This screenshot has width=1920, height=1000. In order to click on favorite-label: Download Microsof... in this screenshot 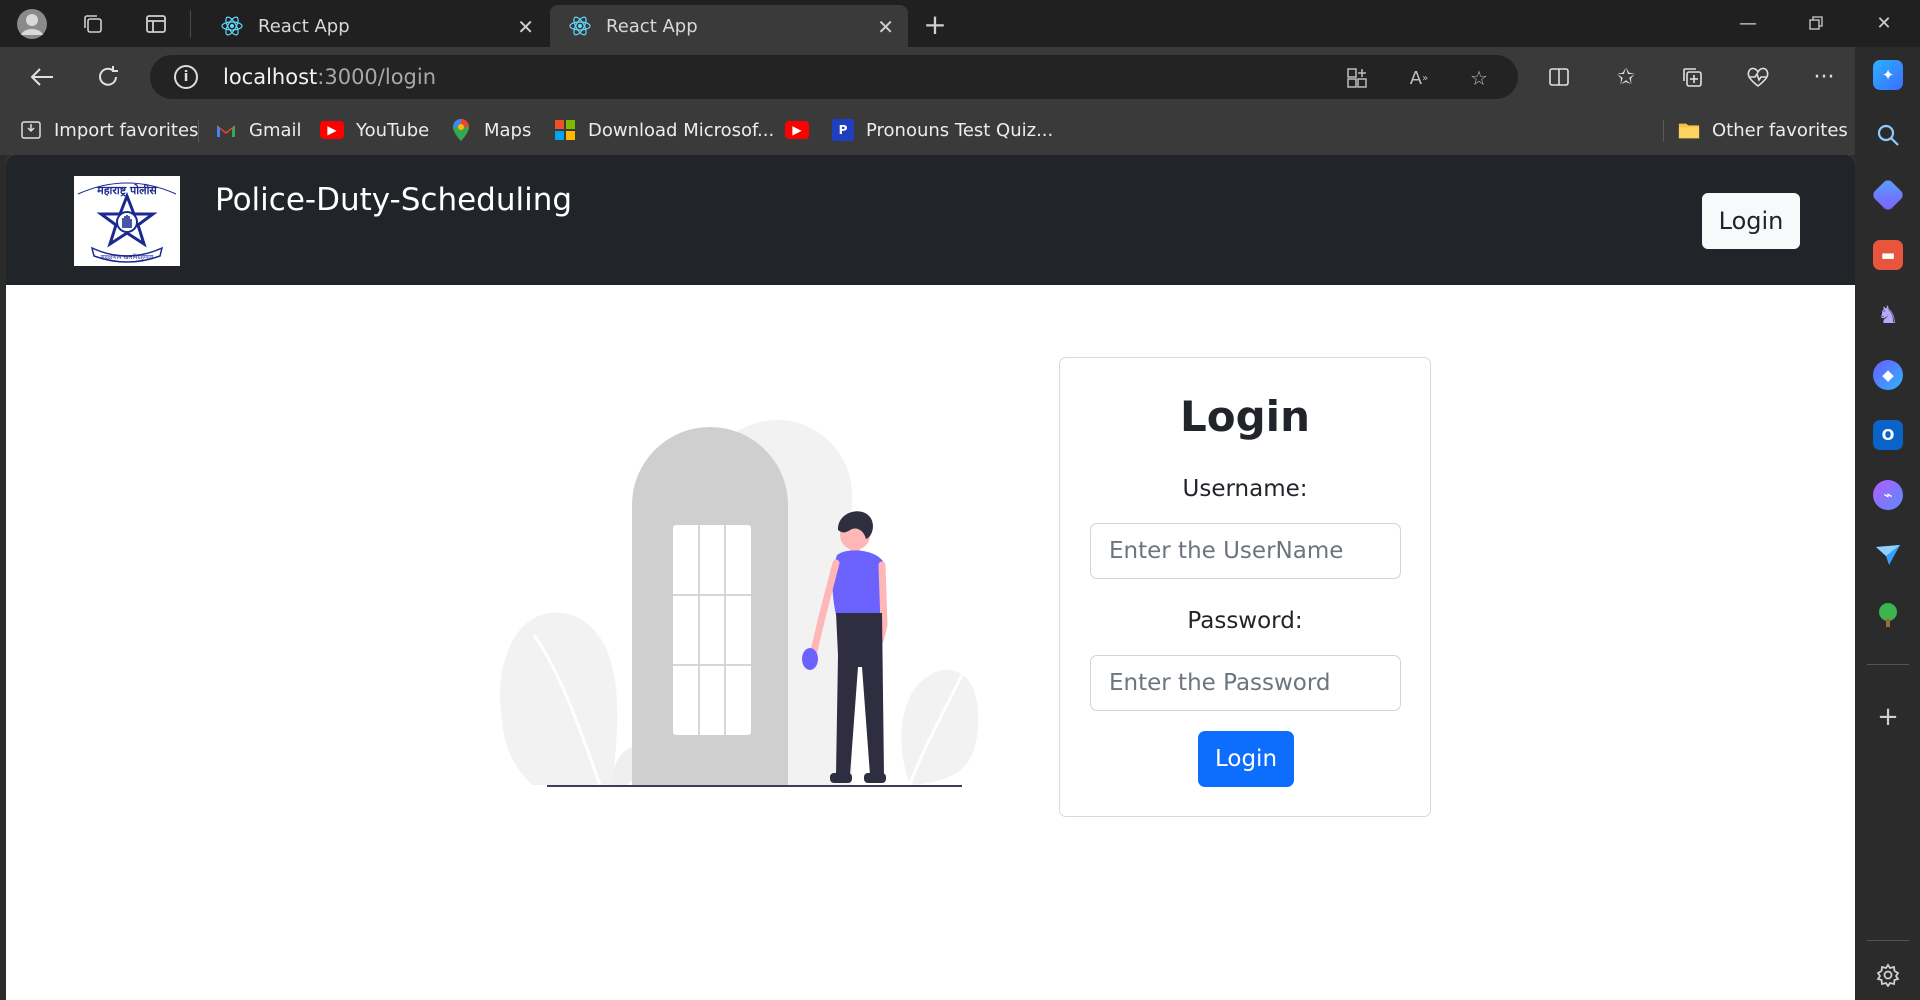, I will do `click(681, 130)`.